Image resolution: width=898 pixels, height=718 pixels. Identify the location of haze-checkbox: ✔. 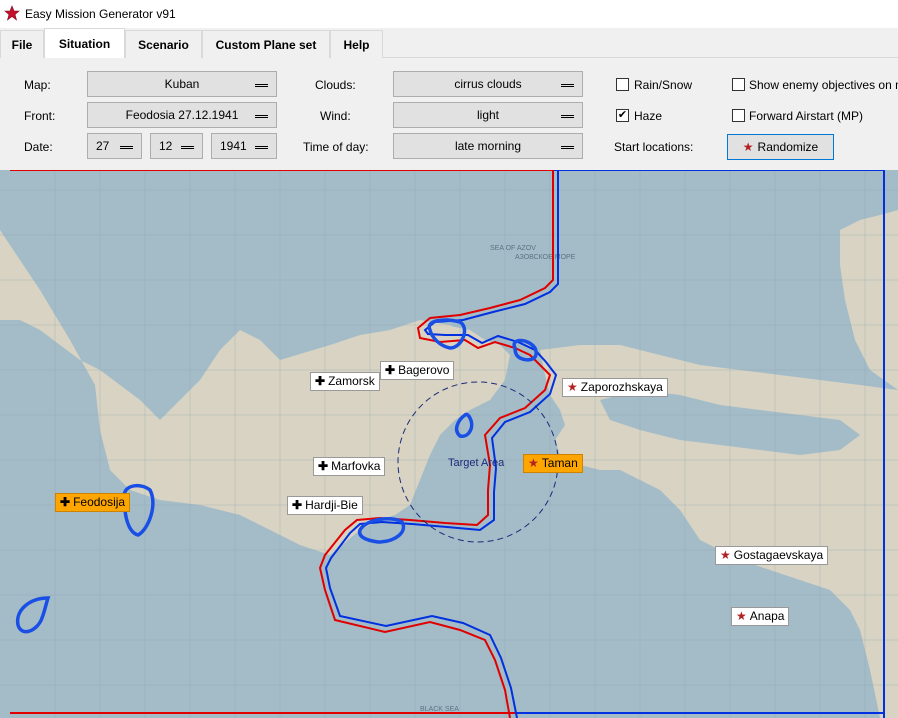
(622, 115).